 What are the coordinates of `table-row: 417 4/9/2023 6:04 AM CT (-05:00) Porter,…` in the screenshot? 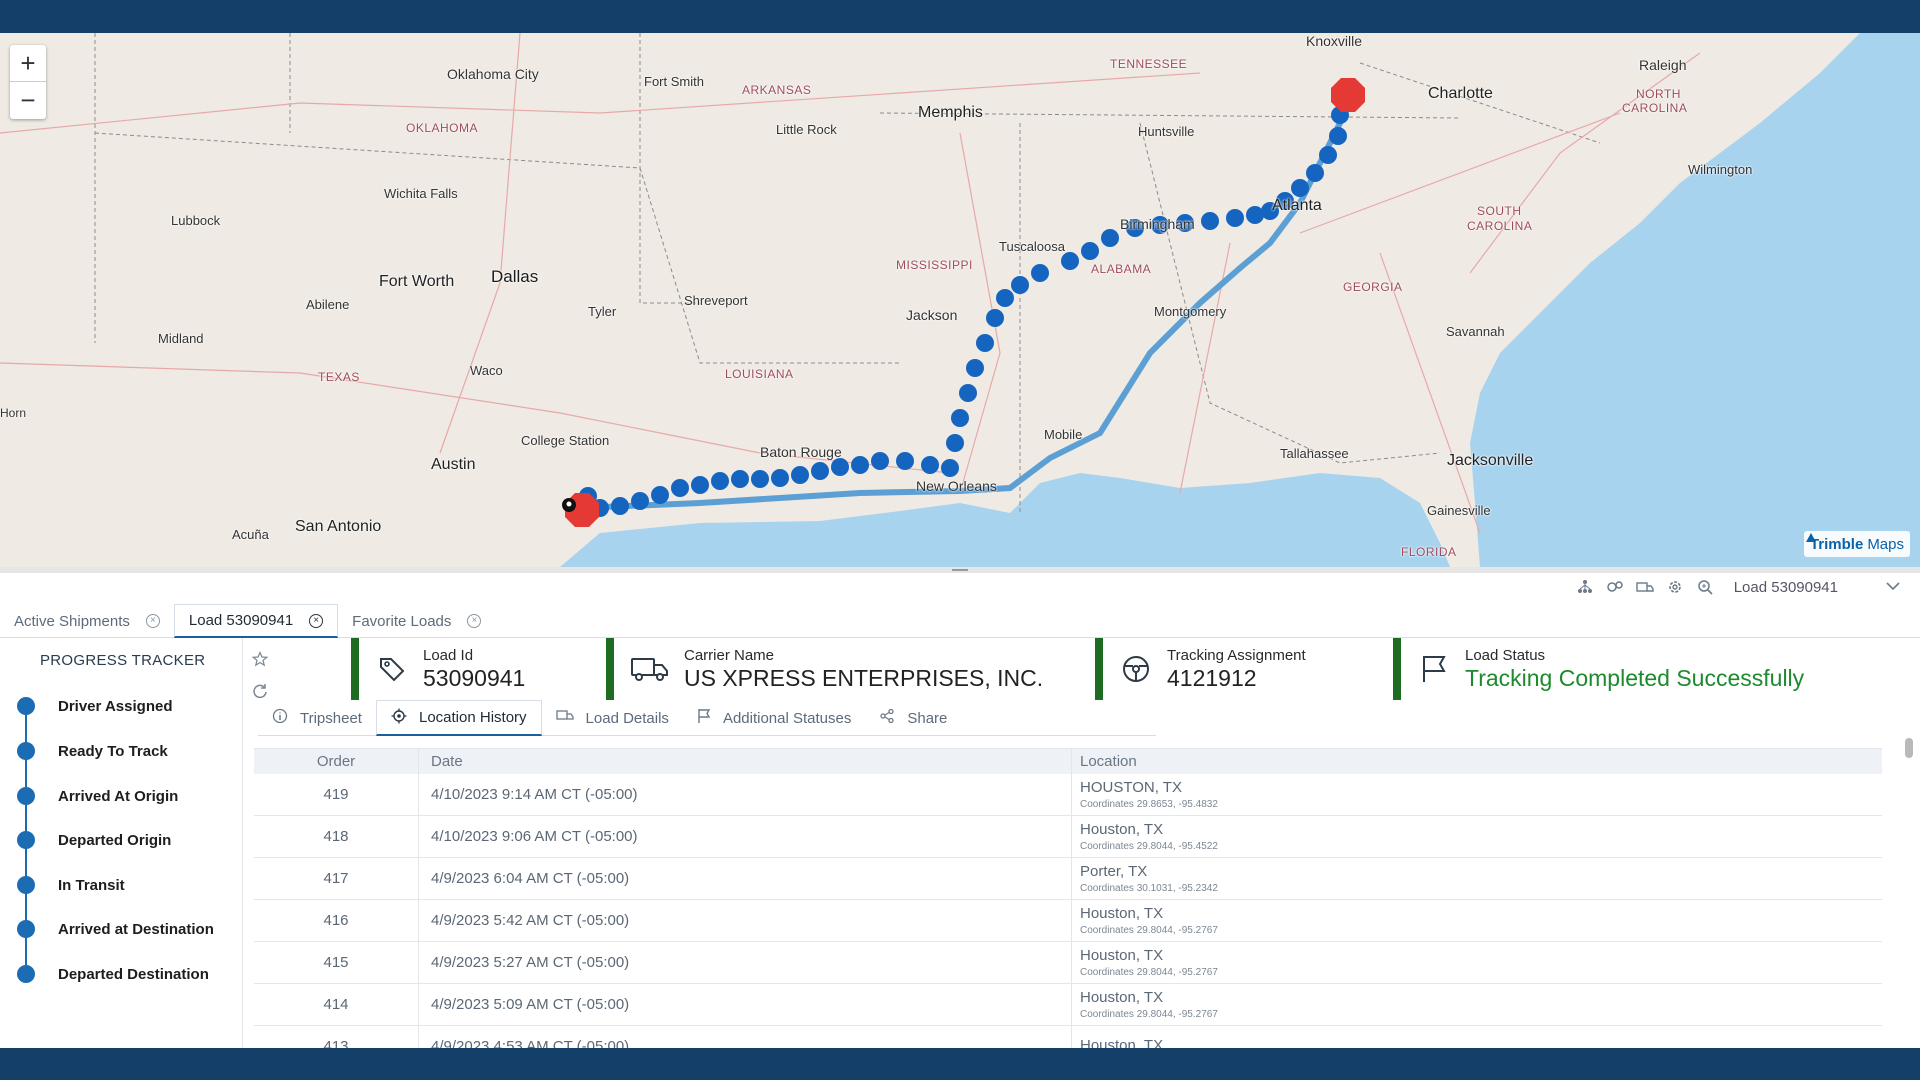 It's located at (1068, 879).